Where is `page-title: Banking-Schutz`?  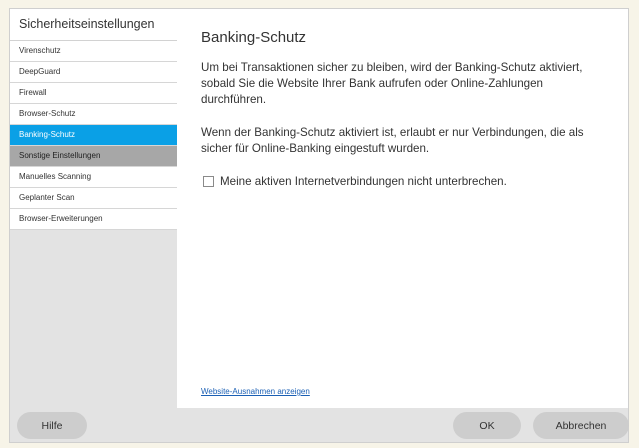
page-title: Banking-Schutz is located at coordinates (254, 37).